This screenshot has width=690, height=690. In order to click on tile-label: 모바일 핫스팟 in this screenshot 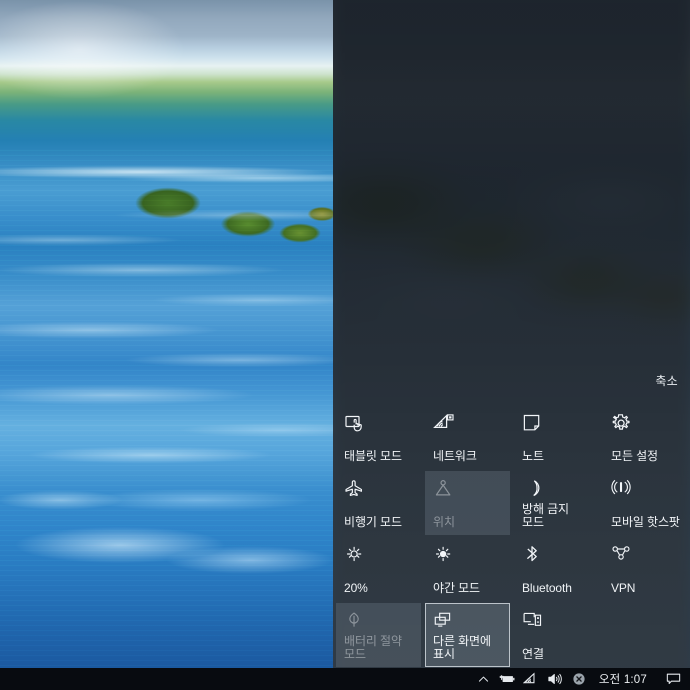, I will do `click(645, 522)`.